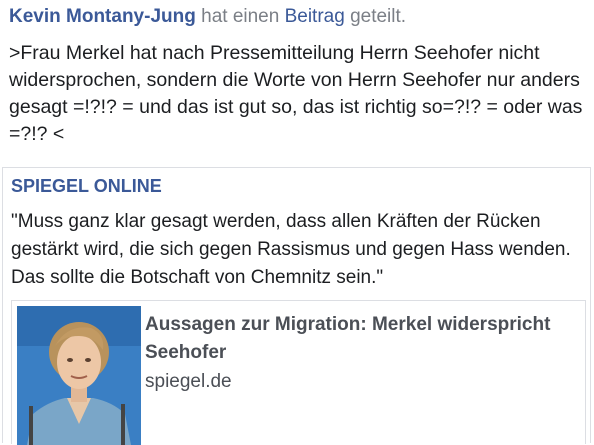 The image size is (594, 445). I want to click on post-link: Beitrag, so click(315, 16).